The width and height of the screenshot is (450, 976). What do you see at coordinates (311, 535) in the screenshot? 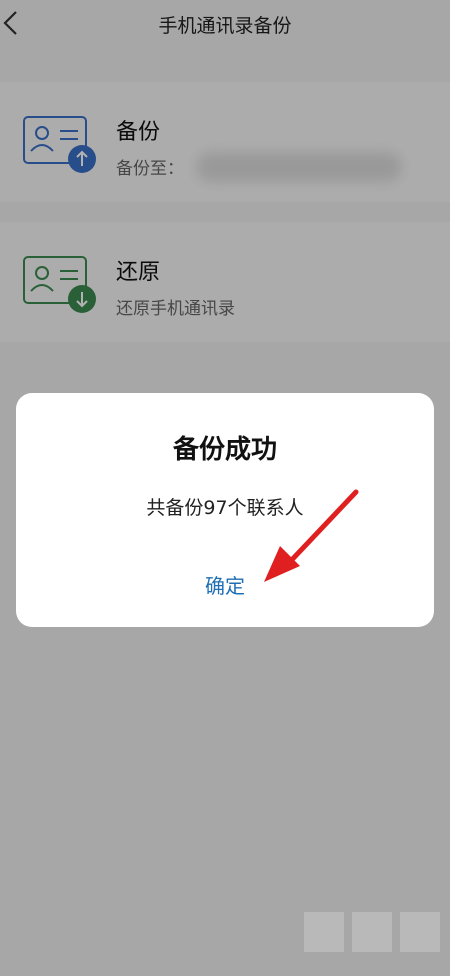
I see `red-arrow-annotation-icon` at bounding box center [311, 535].